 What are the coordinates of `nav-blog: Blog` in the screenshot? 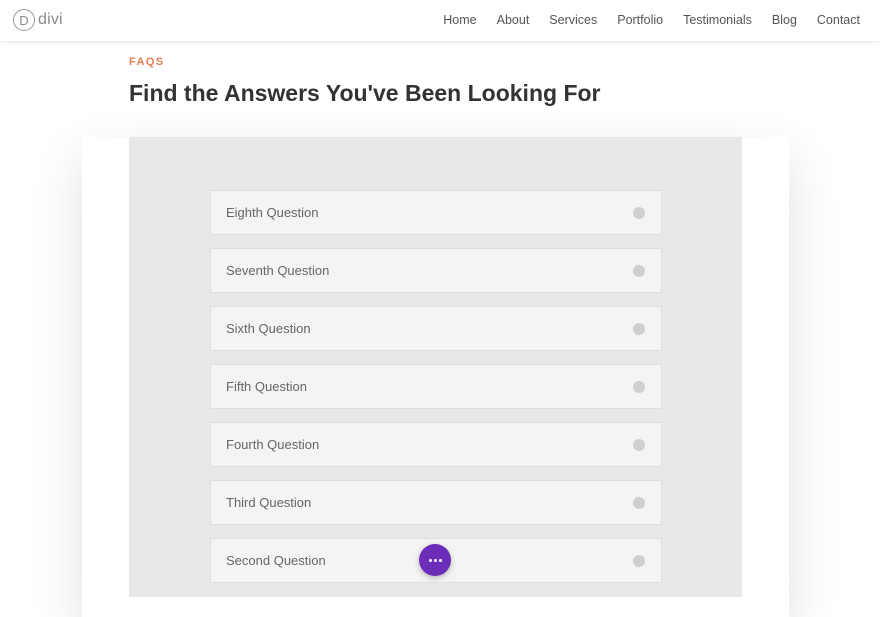 It's located at (784, 20).